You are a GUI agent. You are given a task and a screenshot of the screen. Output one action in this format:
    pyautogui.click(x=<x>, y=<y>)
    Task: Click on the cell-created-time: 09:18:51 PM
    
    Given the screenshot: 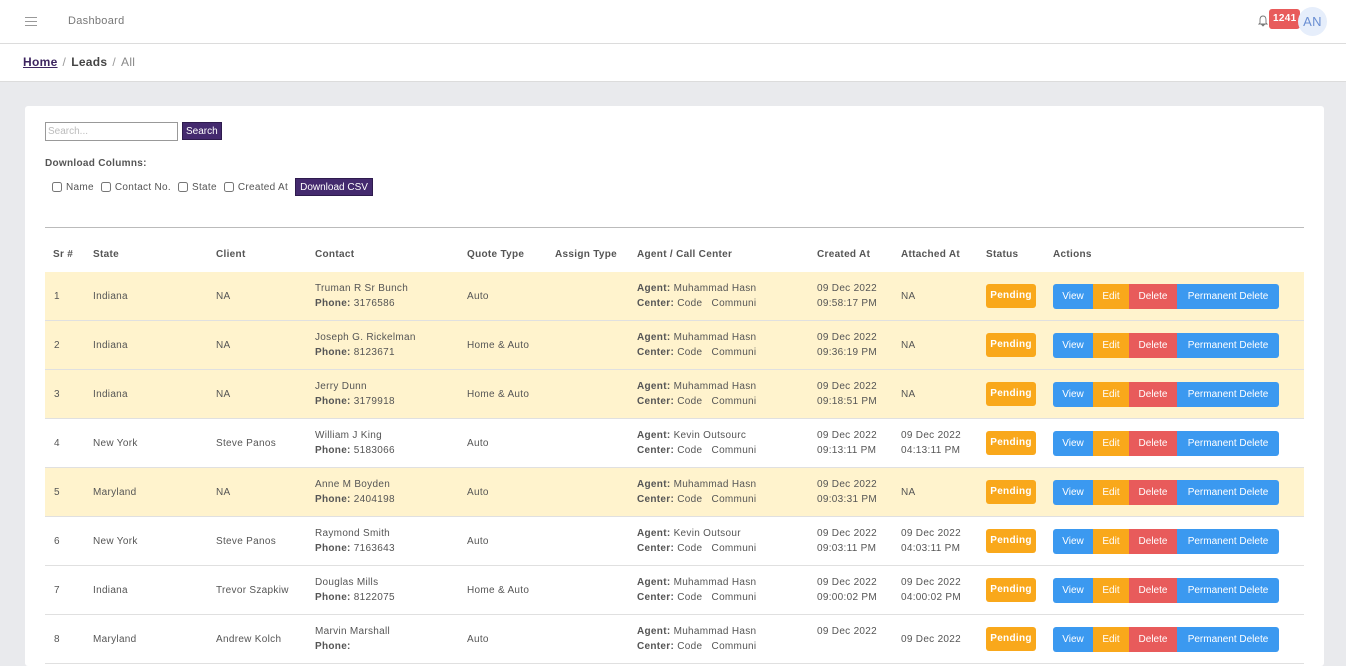 What is the action you would take?
    pyautogui.click(x=847, y=401)
    